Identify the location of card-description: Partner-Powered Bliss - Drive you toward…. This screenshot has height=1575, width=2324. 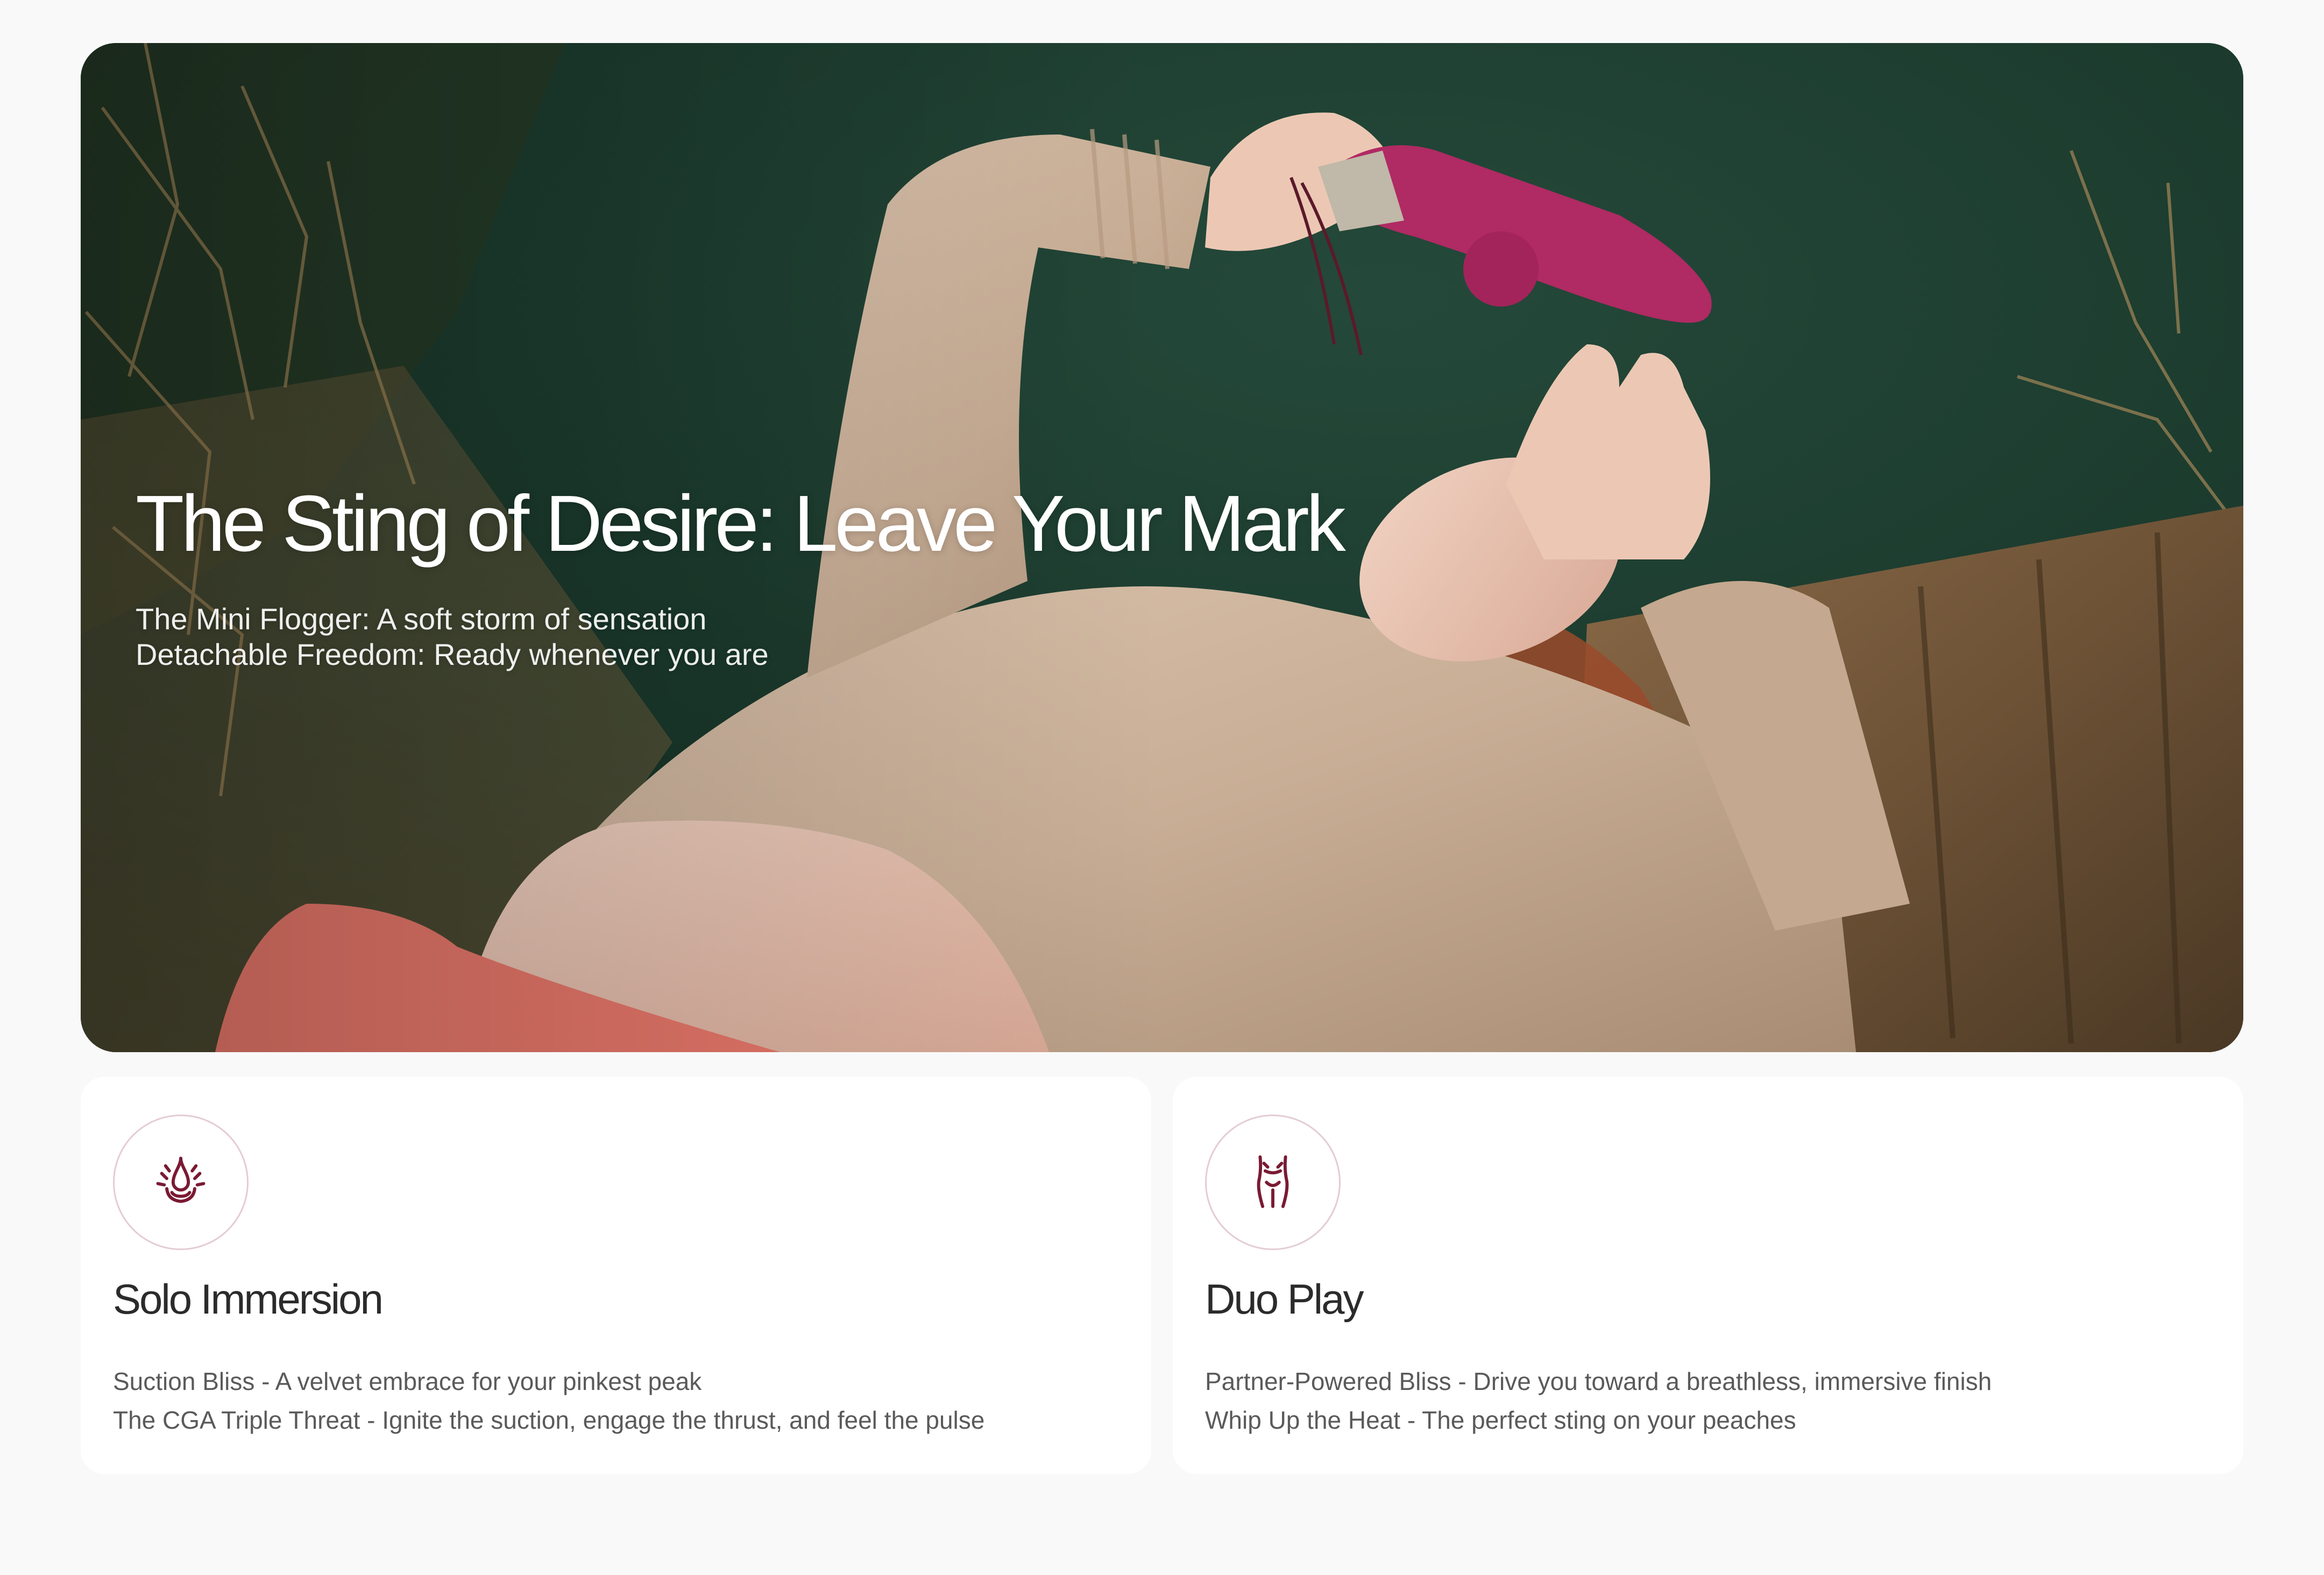
(1598, 1400).